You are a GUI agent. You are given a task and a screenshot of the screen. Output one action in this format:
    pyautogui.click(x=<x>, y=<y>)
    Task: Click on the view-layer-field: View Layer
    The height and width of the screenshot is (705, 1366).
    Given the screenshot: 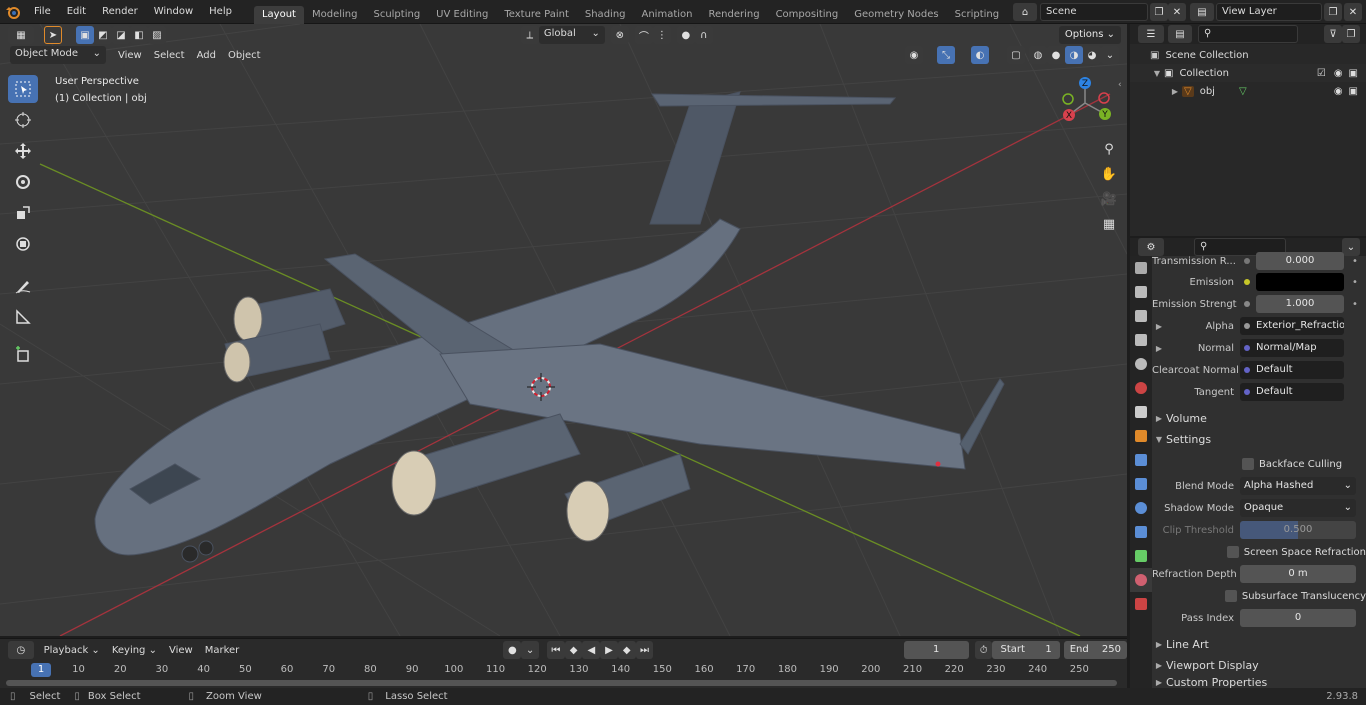 What is the action you would take?
    pyautogui.click(x=1269, y=12)
    